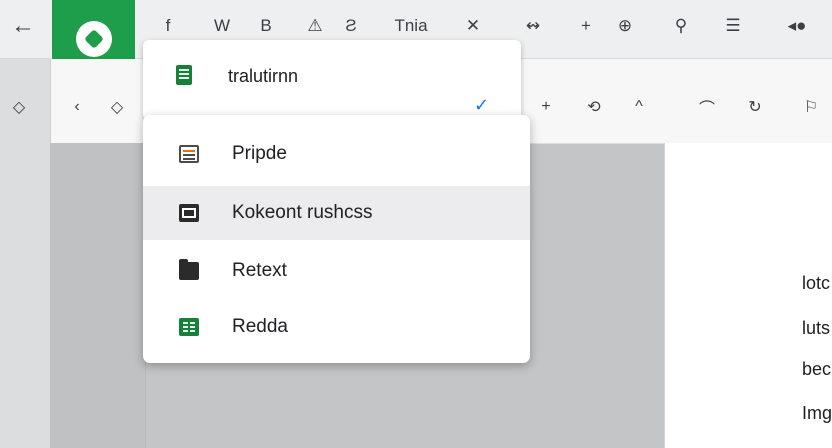  What do you see at coordinates (351, 26) in the screenshot?
I see `toolbar-button-5: Ƨ` at bounding box center [351, 26].